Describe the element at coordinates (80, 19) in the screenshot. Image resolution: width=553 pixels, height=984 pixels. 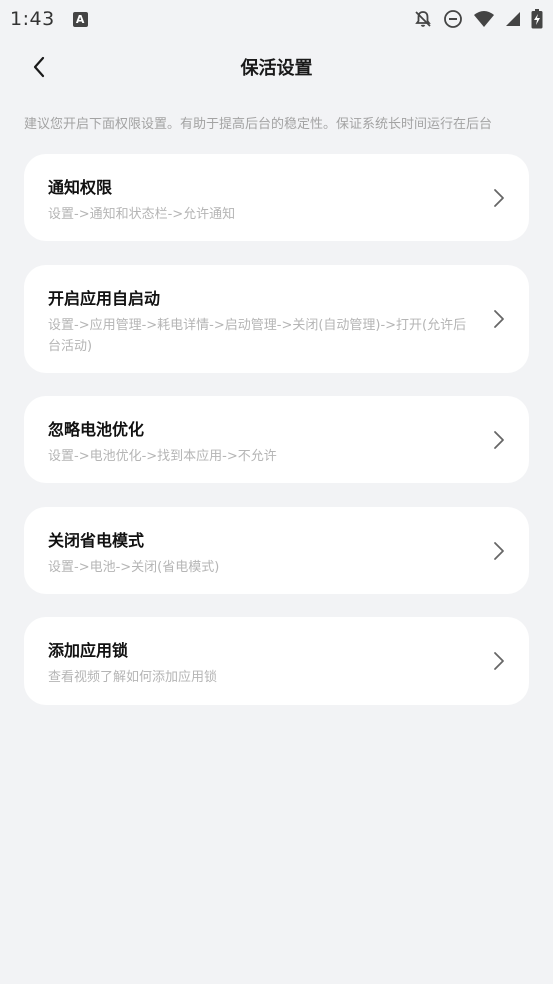
I see `app-notification-icon: A` at that location.